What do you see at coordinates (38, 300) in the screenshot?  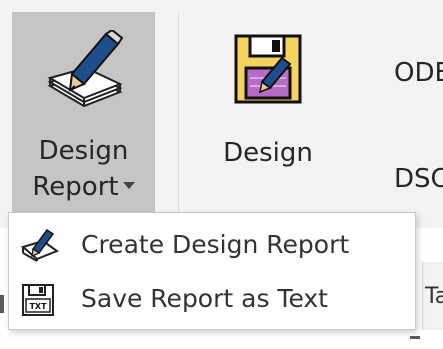 I see `save-txt-icon: TXT` at bounding box center [38, 300].